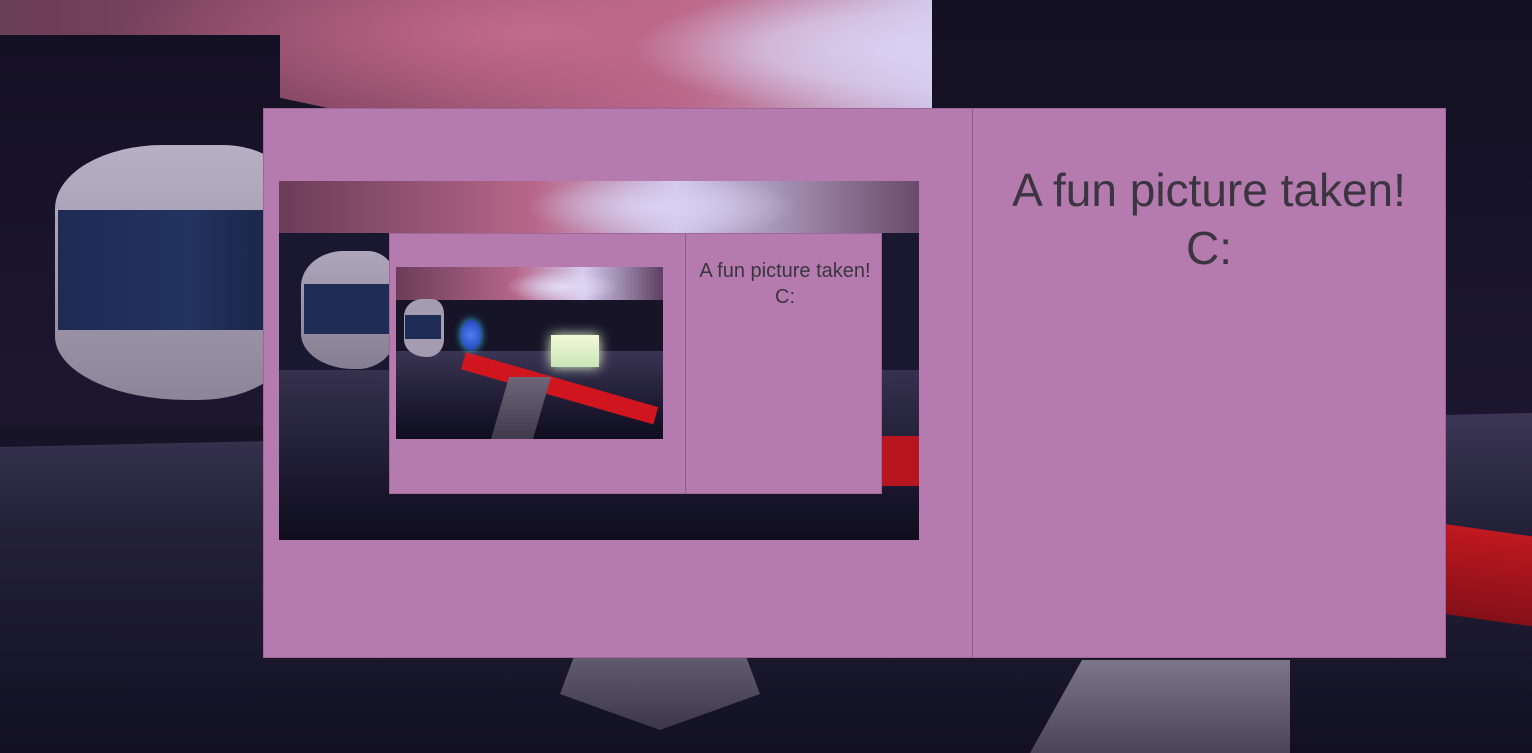 The width and height of the screenshot is (1532, 753). Describe the element at coordinates (529, 353) in the screenshot. I see `nested-album-photo` at that location.